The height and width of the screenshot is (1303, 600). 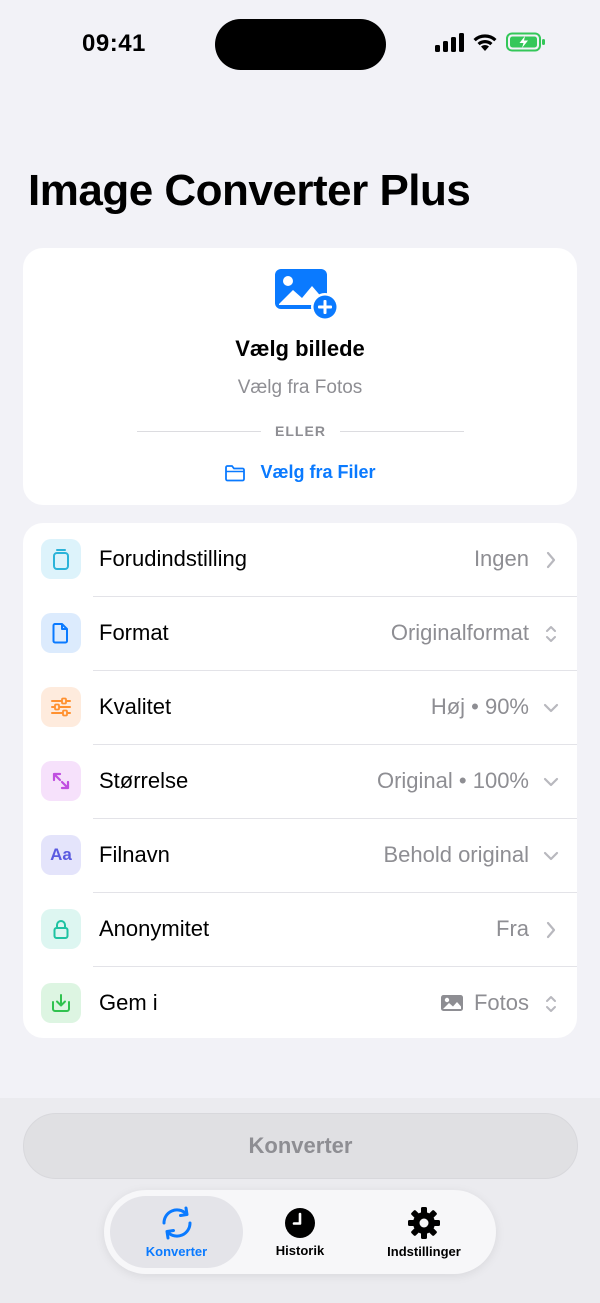 I want to click on jar-icon, so click(x=61, y=559).